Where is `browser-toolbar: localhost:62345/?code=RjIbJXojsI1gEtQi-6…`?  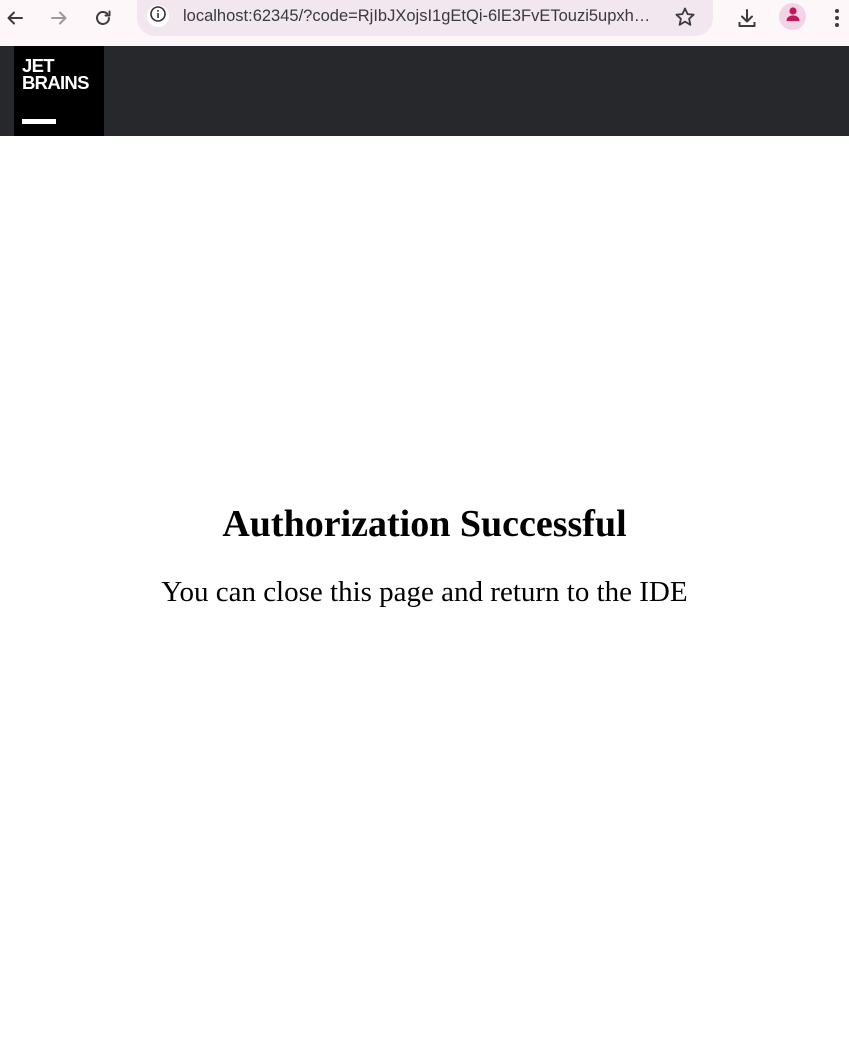 browser-toolbar: localhost:62345/?code=RjIbJXojsI1gEtQi-6… is located at coordinates (424, 23).